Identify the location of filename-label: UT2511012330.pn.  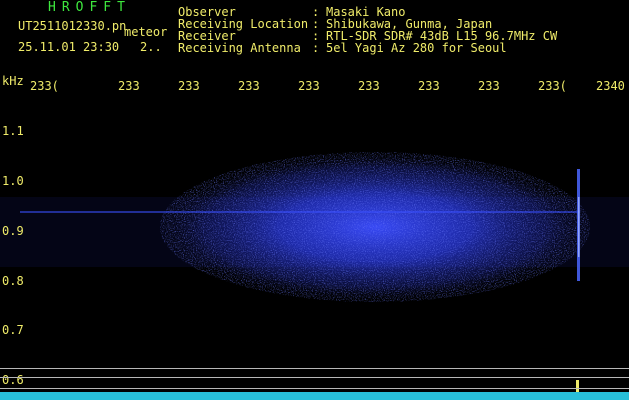
(72, 26).